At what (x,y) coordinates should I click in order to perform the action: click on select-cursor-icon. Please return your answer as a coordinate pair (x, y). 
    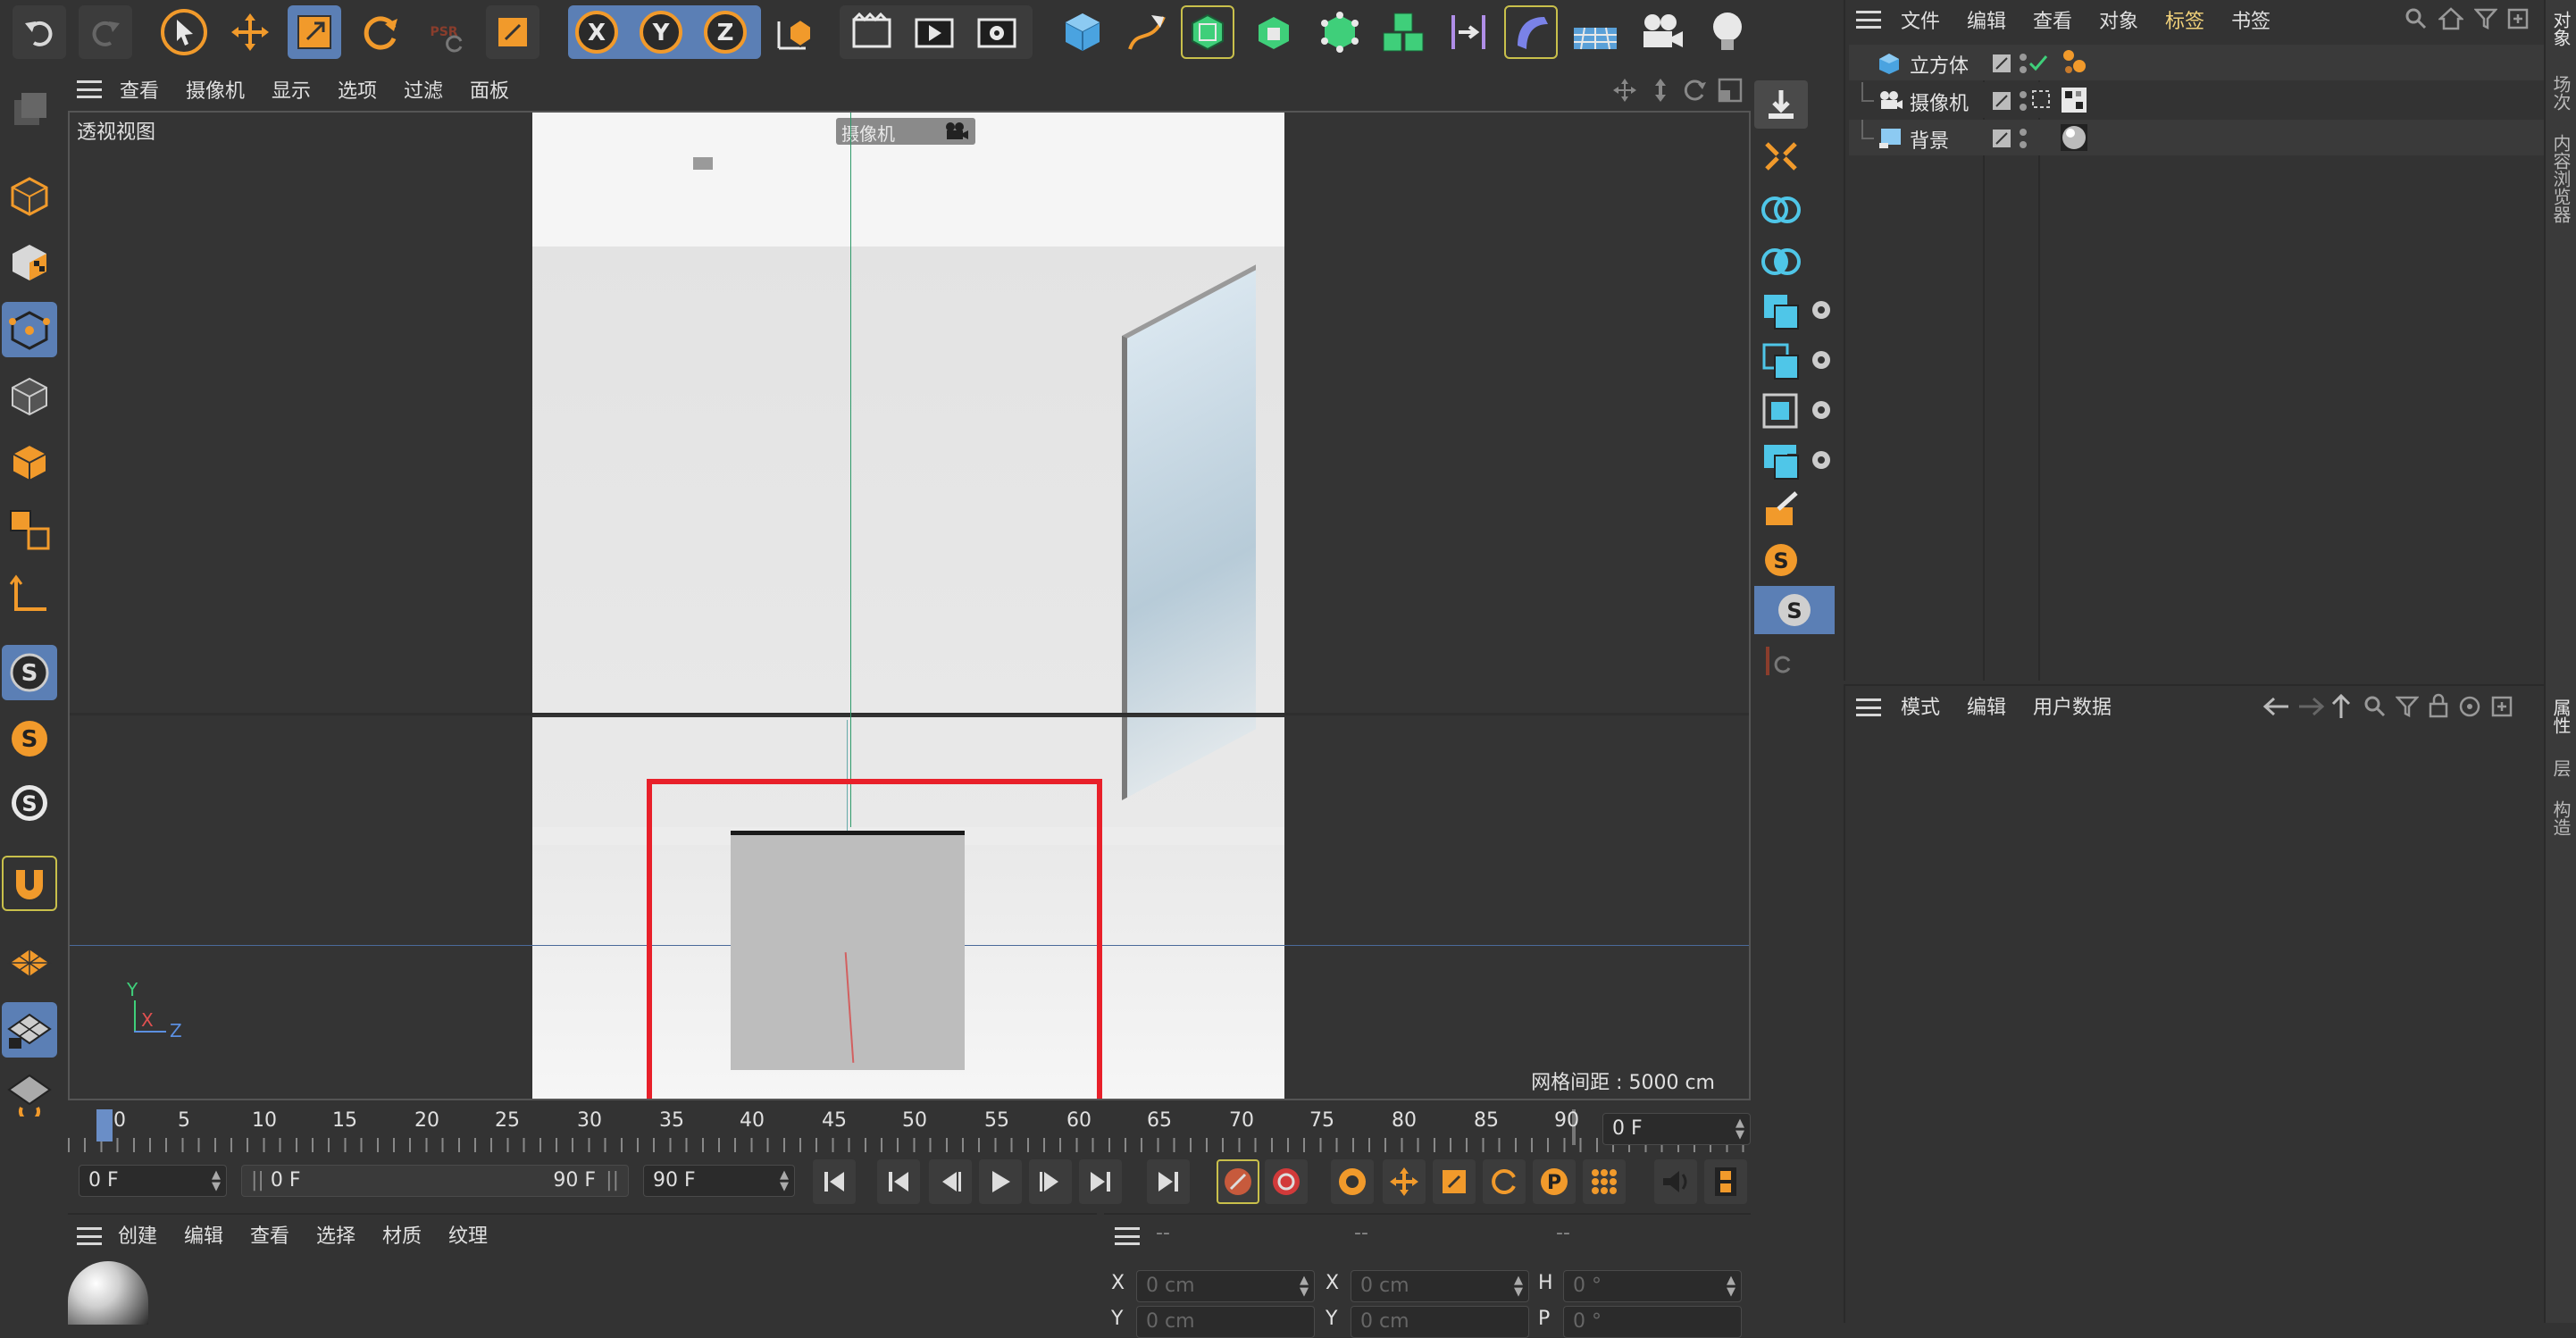
    Looking at the image, I should click on (184, 32).